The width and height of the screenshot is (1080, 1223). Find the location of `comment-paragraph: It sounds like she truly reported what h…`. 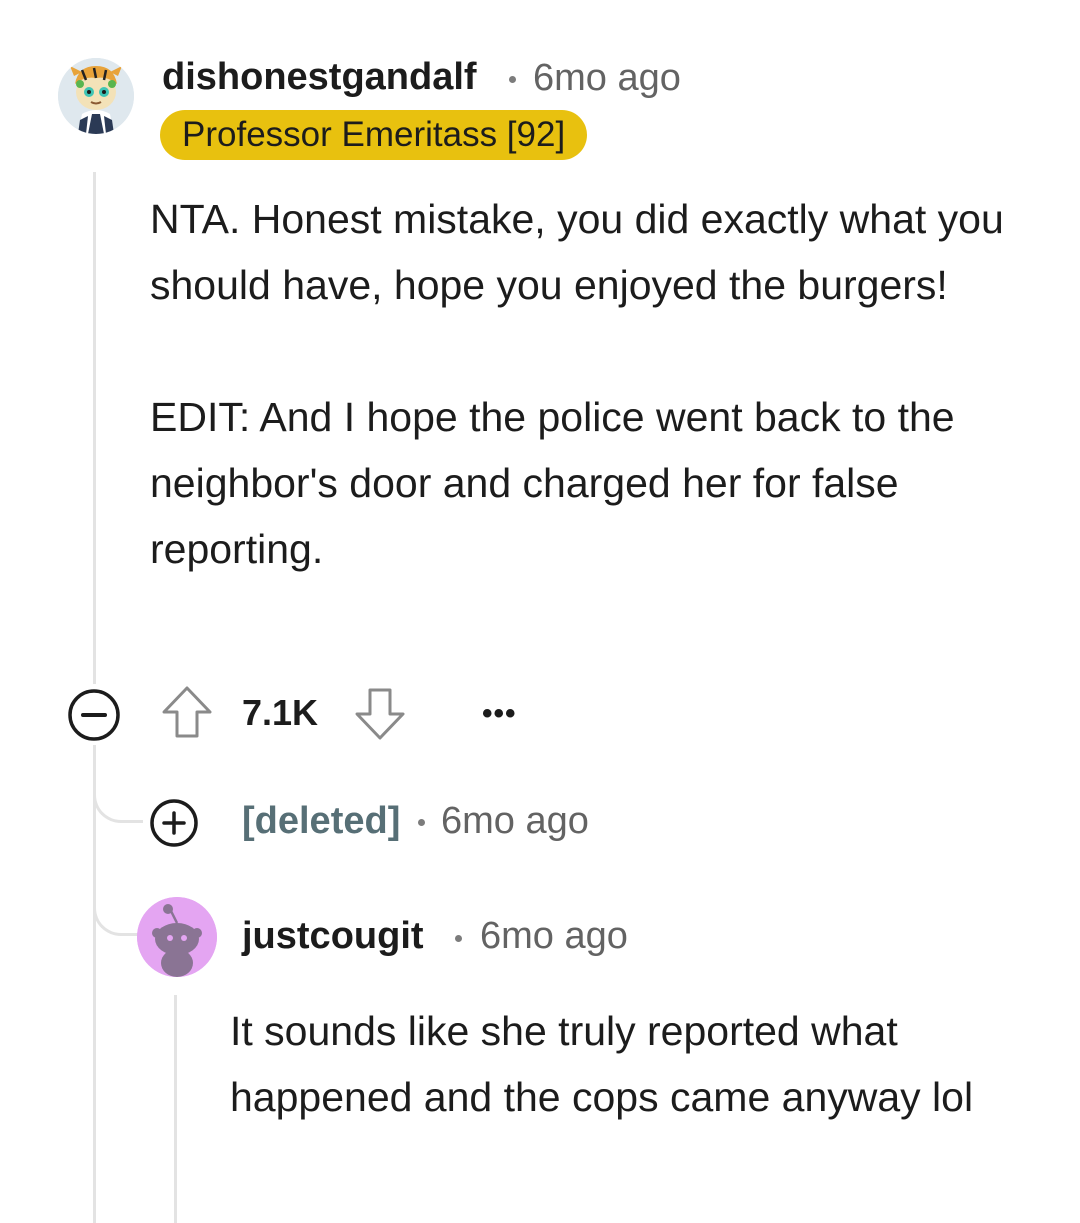

comment-paragraph: It sounds like she truly reported what h… is located at coordinates (602, 1064).